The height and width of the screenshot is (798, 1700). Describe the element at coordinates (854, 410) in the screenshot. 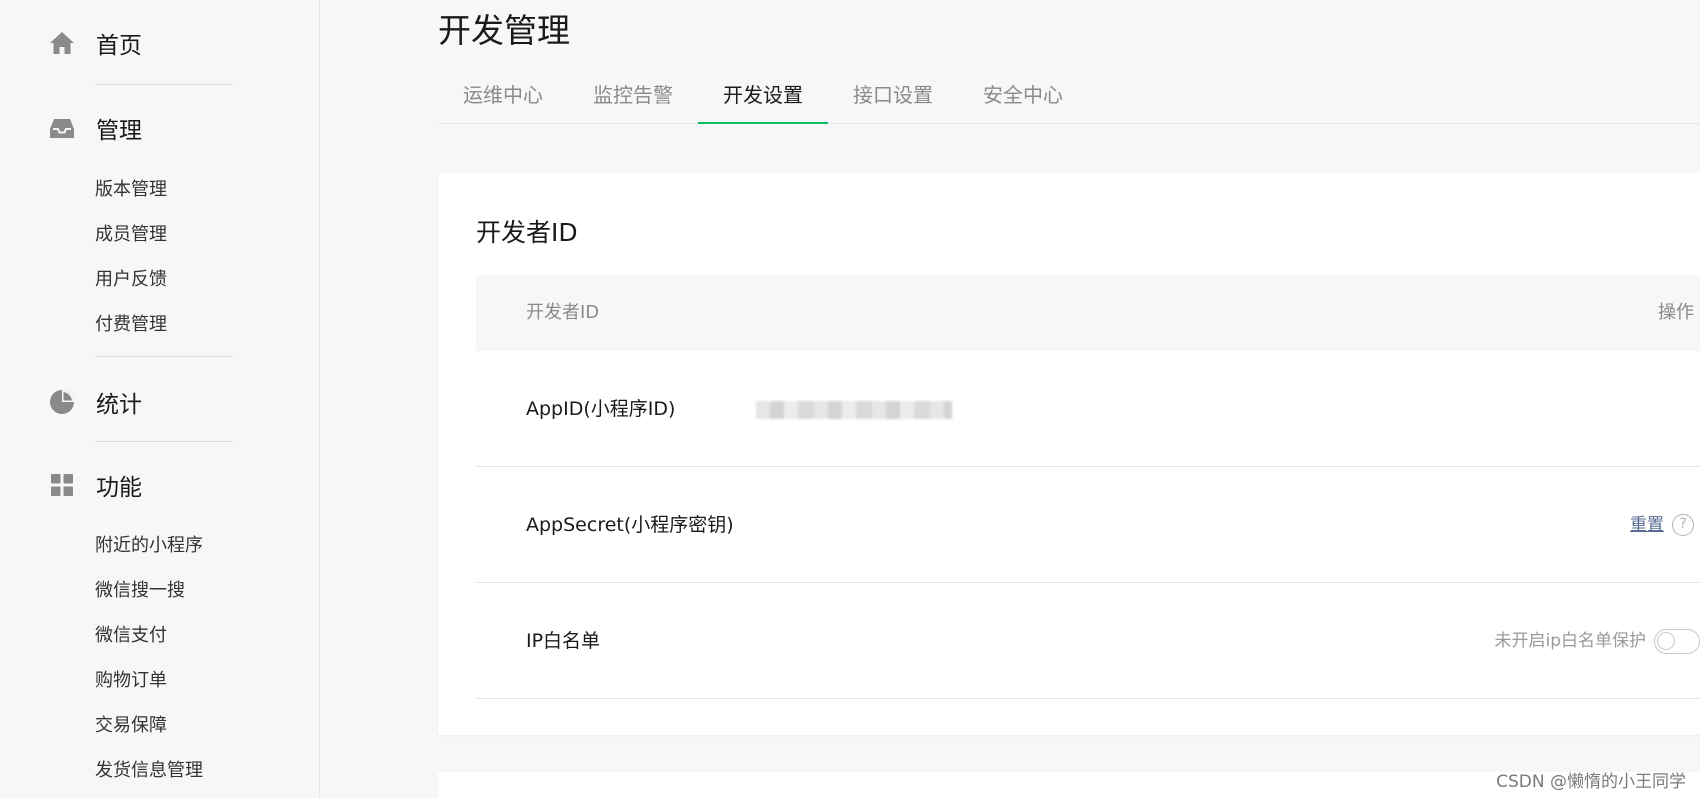

I see `appid-value-masked` at that location.